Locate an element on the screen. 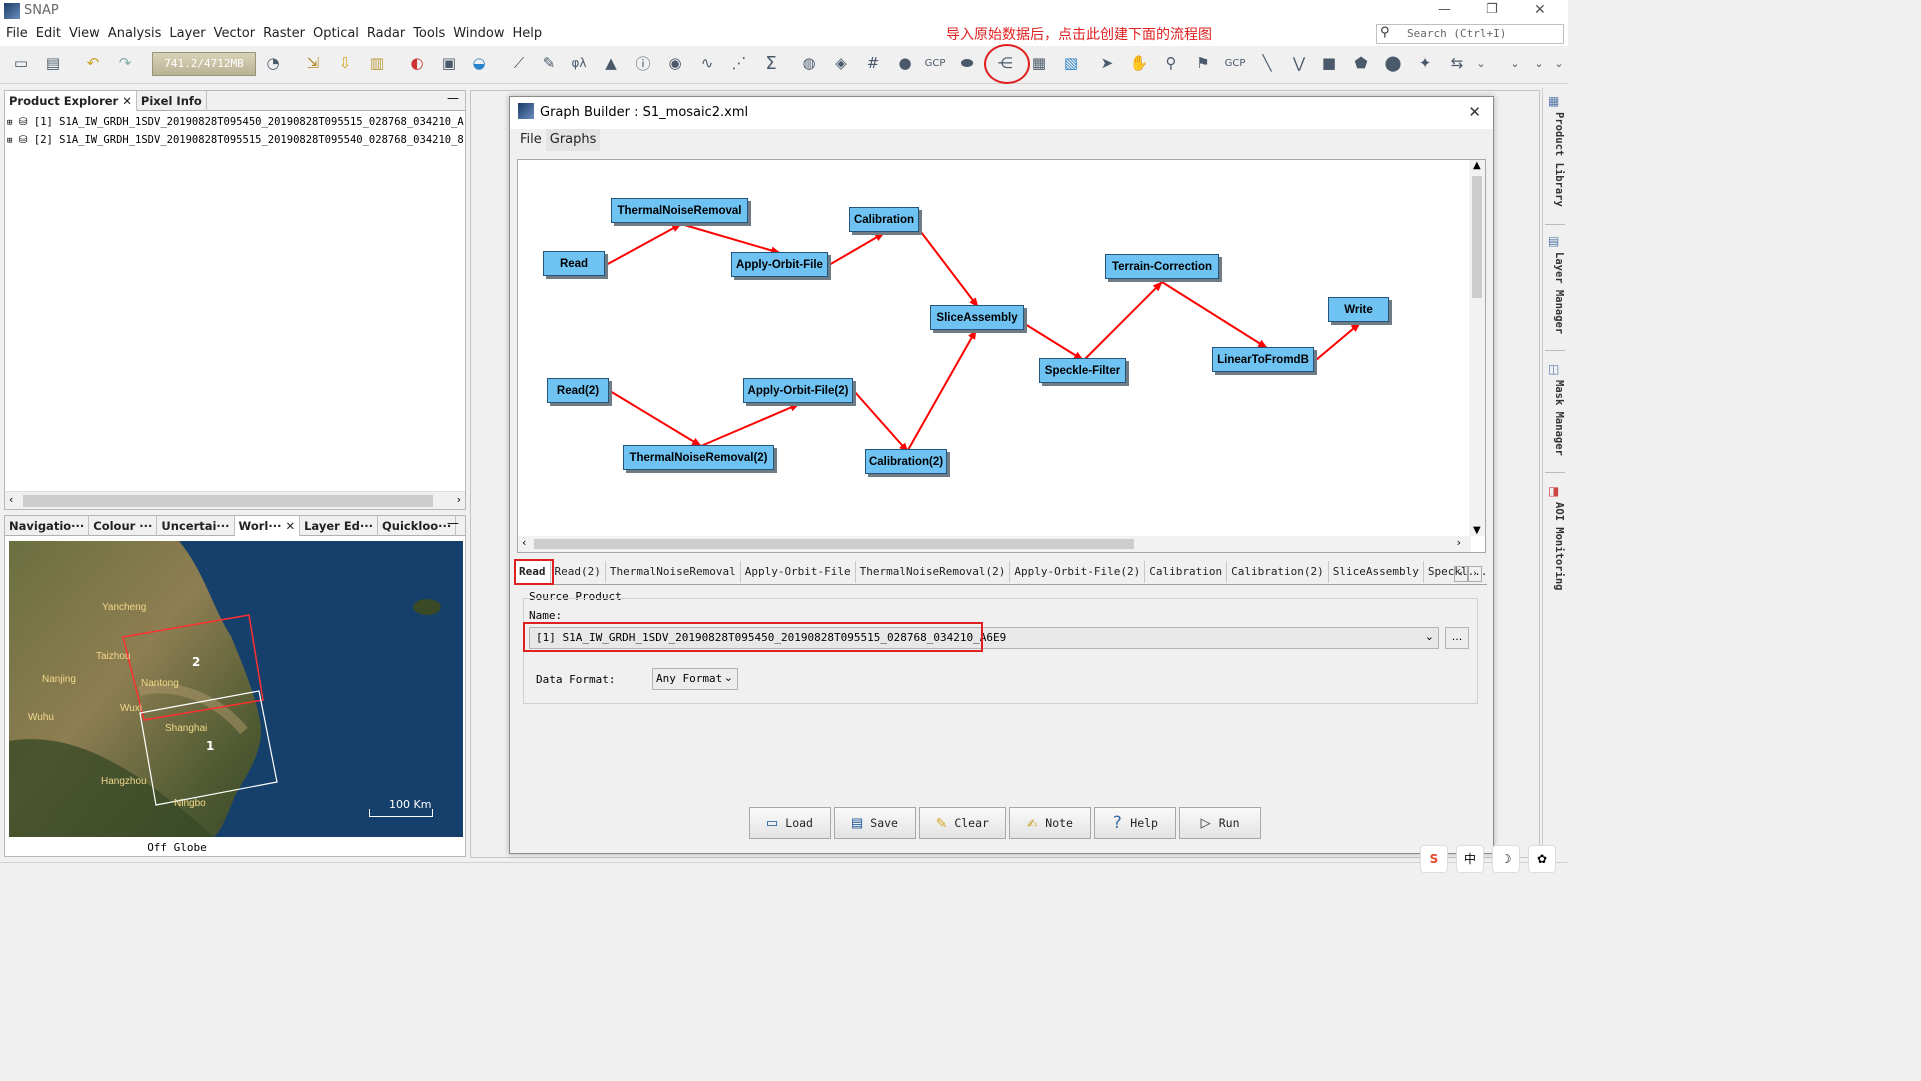 This screenshot has width=1921, height=1081. tab-node-apply-orbit-file-2: Apply-Orbit-File(2) is located at coordinates (1078, 572).